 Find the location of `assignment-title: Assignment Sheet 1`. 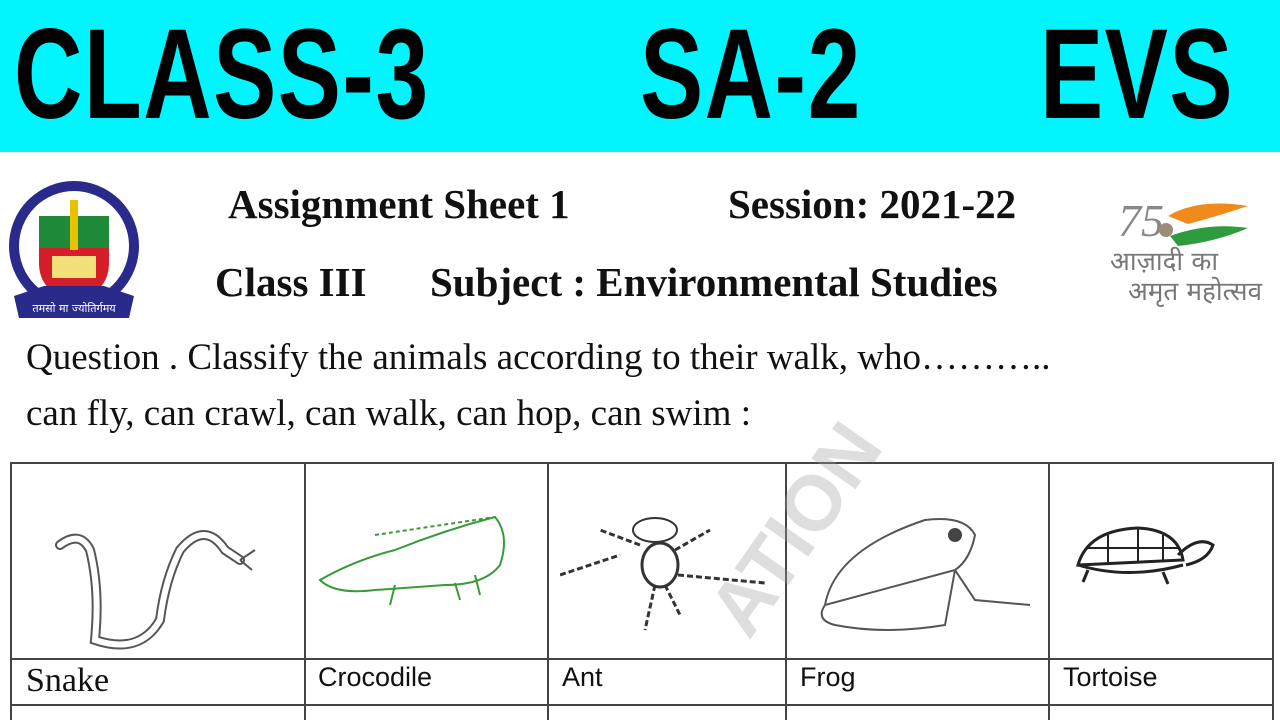

assignment-title: Assignment Sheet 1 is located at coordinates (399, 204).